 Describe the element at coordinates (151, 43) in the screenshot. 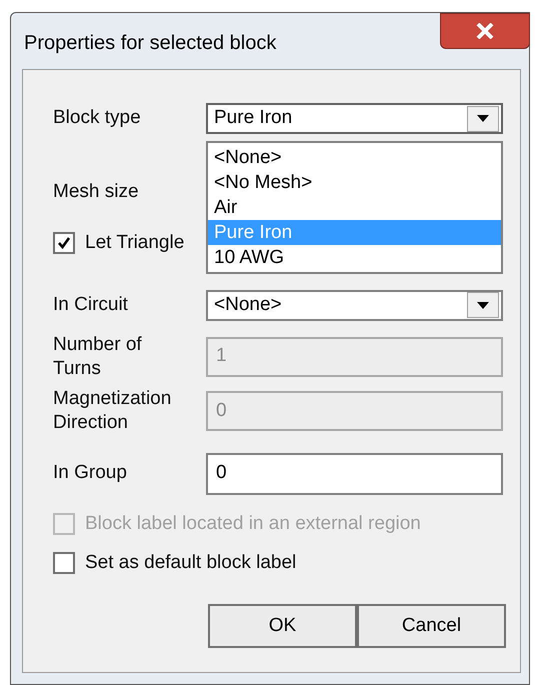

I see `window-title: Properties for selected block` at that location.